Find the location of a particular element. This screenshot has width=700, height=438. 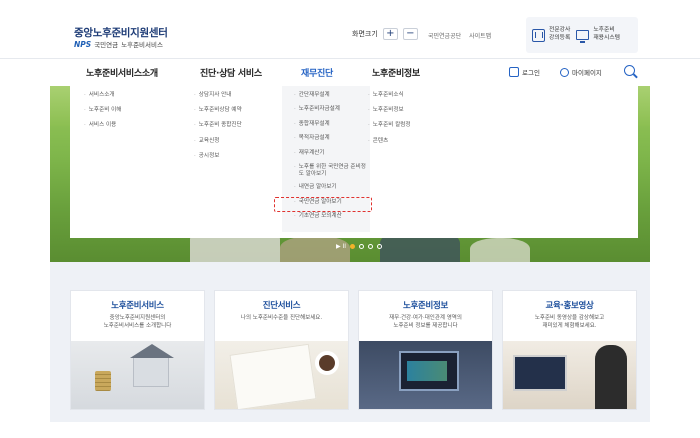

submenu-item: 교육신청 is located at coordinates (218, 141).